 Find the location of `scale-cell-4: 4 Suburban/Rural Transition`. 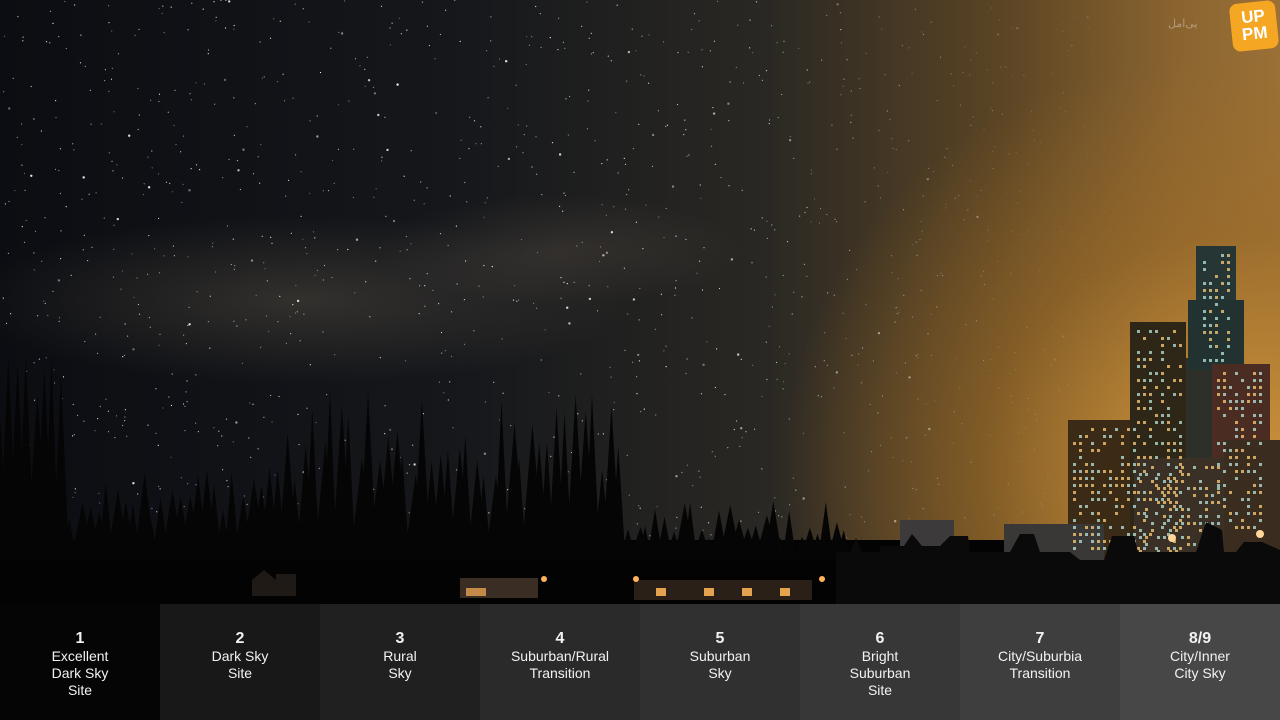

scale-cell-4: 4 Suburban/Rural Transition is located at coordinates (560, 662).